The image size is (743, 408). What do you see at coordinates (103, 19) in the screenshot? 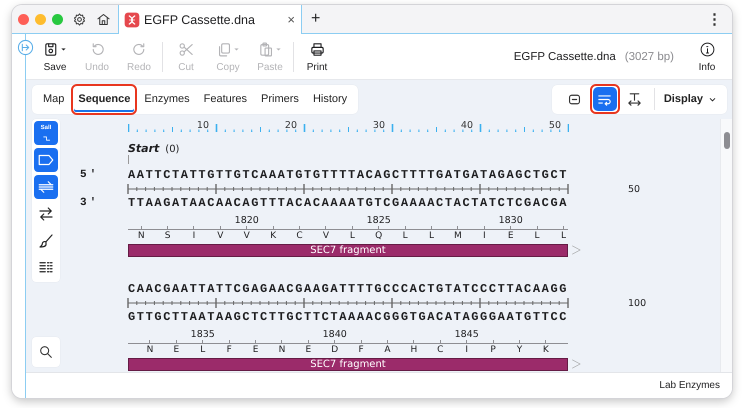
I see `home-icon` at bounding box center [103, 19].